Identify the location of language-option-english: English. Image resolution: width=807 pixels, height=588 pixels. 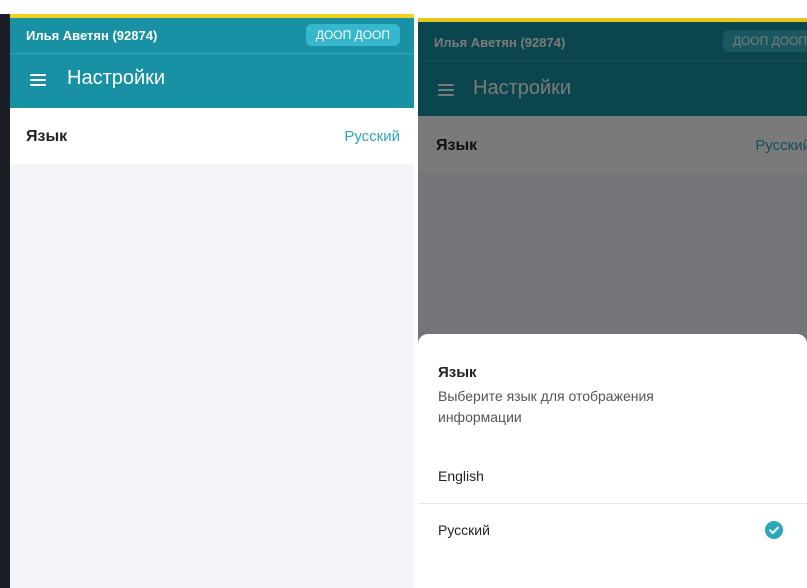
(612, 477).